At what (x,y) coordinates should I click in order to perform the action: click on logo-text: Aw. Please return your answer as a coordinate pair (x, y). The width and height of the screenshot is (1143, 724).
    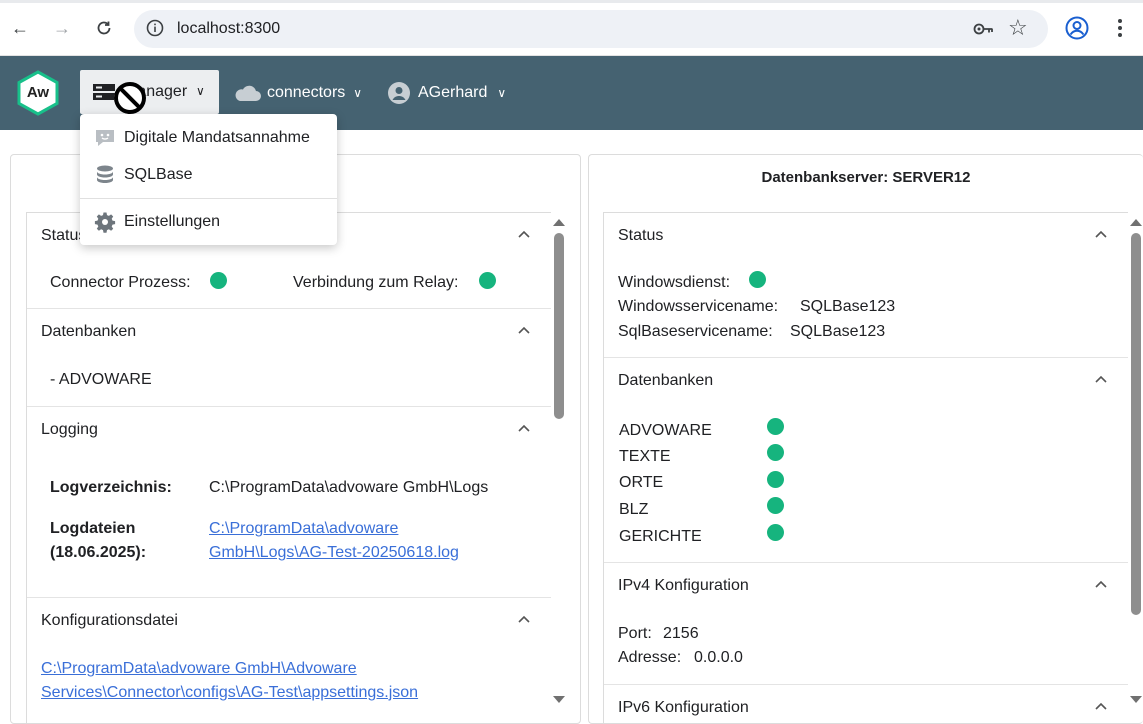
    Looking at the image, I should click on (38, 92).